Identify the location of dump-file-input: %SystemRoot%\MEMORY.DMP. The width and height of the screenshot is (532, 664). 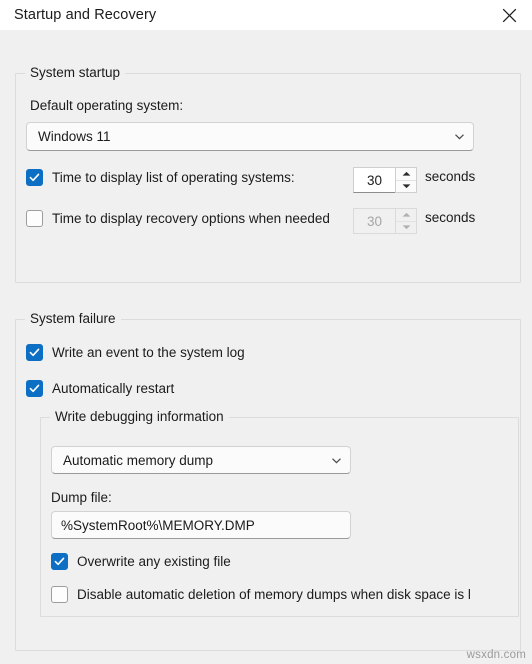
(201, 525).